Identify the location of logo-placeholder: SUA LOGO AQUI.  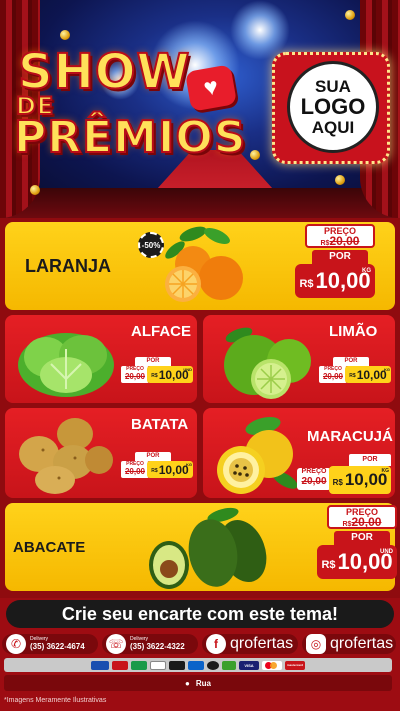
(331, 108).